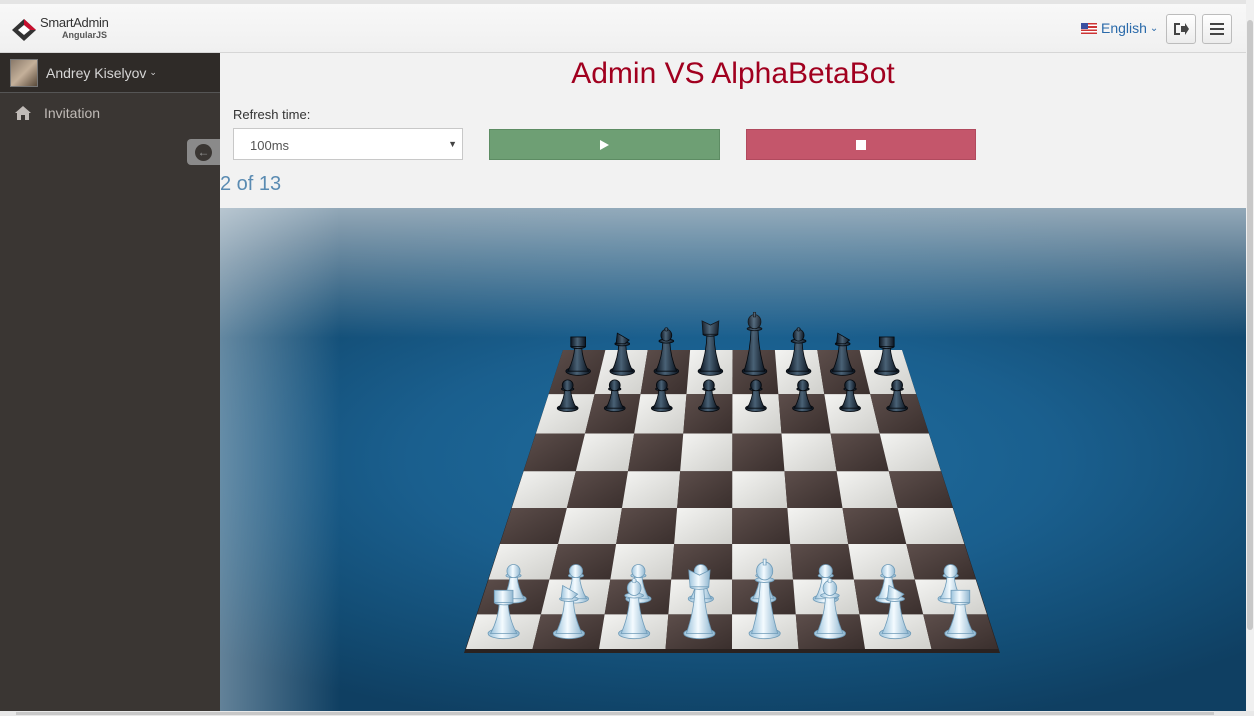  What do you see at coordinates (23, 113) in the screenshot?
I see `home-icon` at bounding box center [23, 113].